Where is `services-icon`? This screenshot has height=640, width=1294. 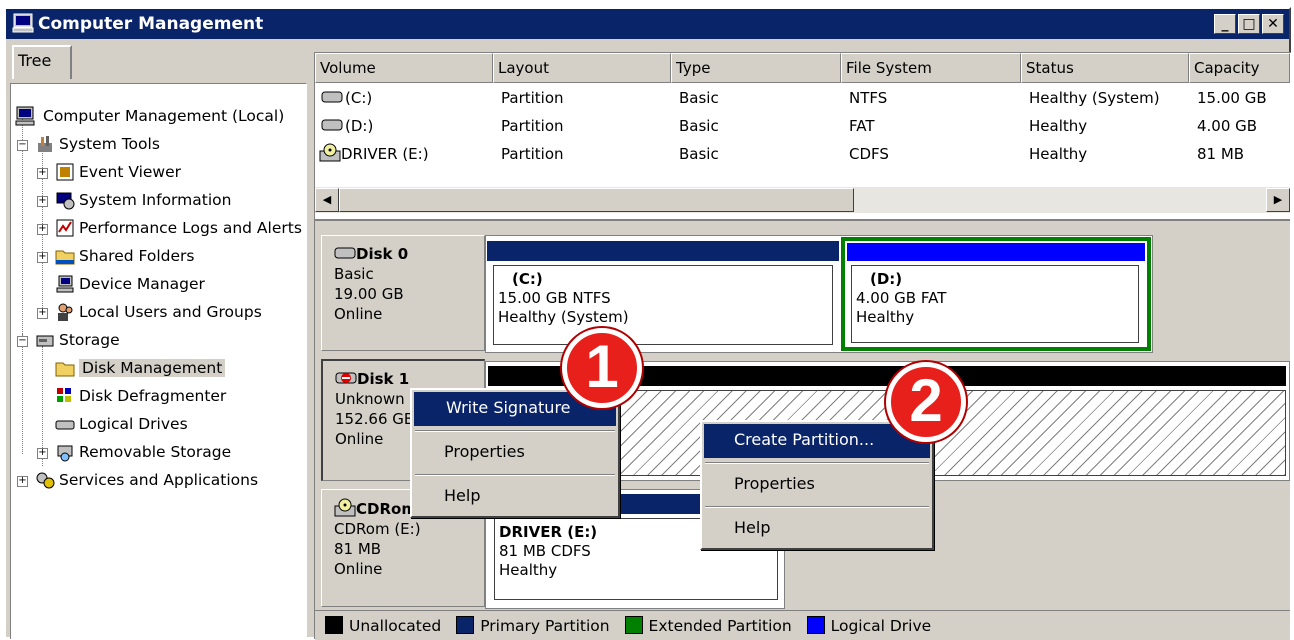
services-icon is located at coordinates (45, 480).